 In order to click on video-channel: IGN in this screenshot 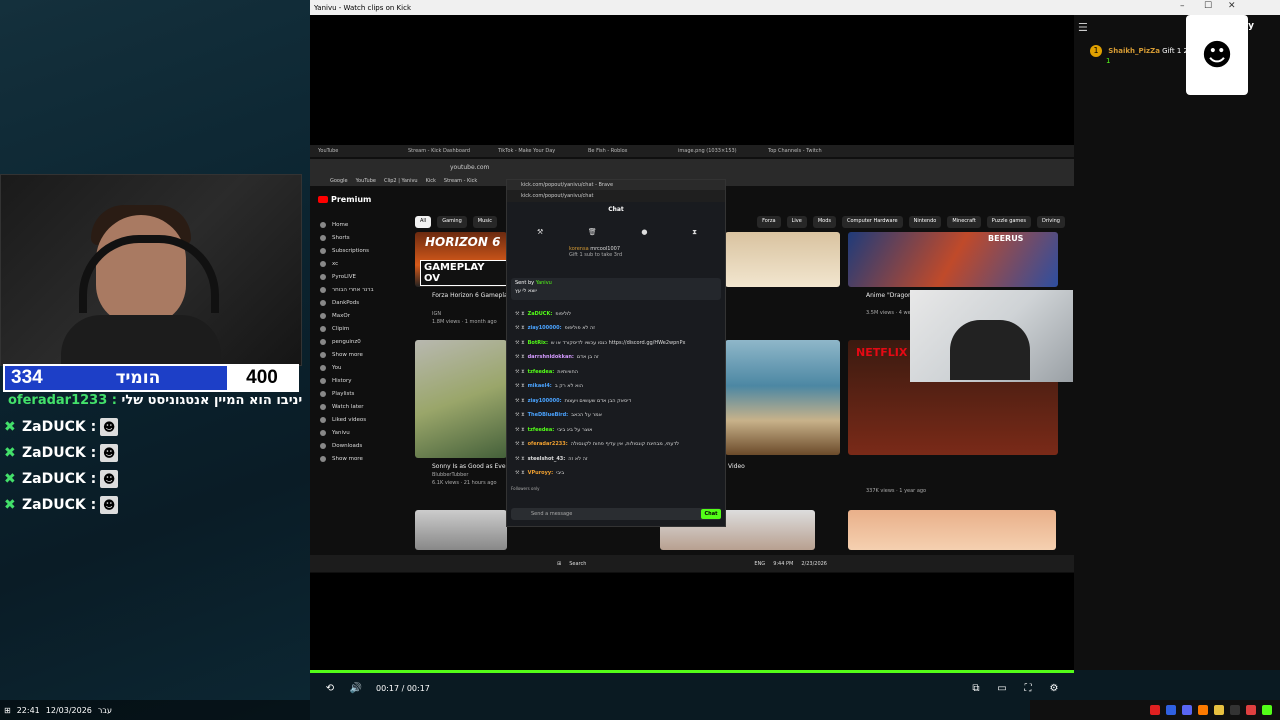, I will do `click(436, 314)`.